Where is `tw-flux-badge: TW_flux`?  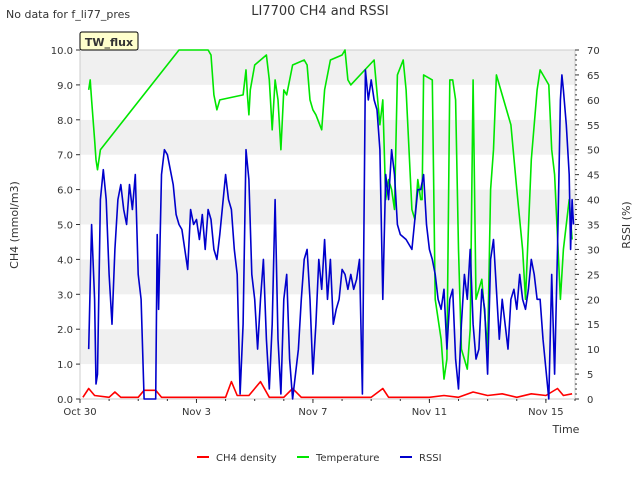
tw-flux-badge: TW_flux is located at coordinates (109, 41).